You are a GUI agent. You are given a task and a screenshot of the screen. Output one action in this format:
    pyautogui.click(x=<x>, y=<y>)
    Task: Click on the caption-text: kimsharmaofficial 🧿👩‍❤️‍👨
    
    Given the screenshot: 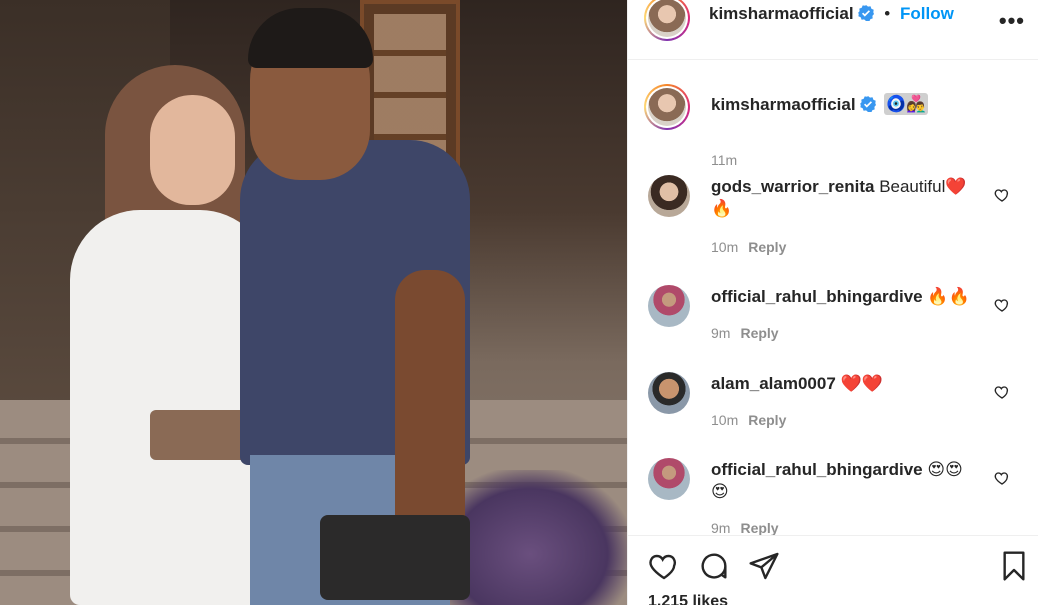 What is the action you would take?
    pyautogui.click(x=820, y=104)
    